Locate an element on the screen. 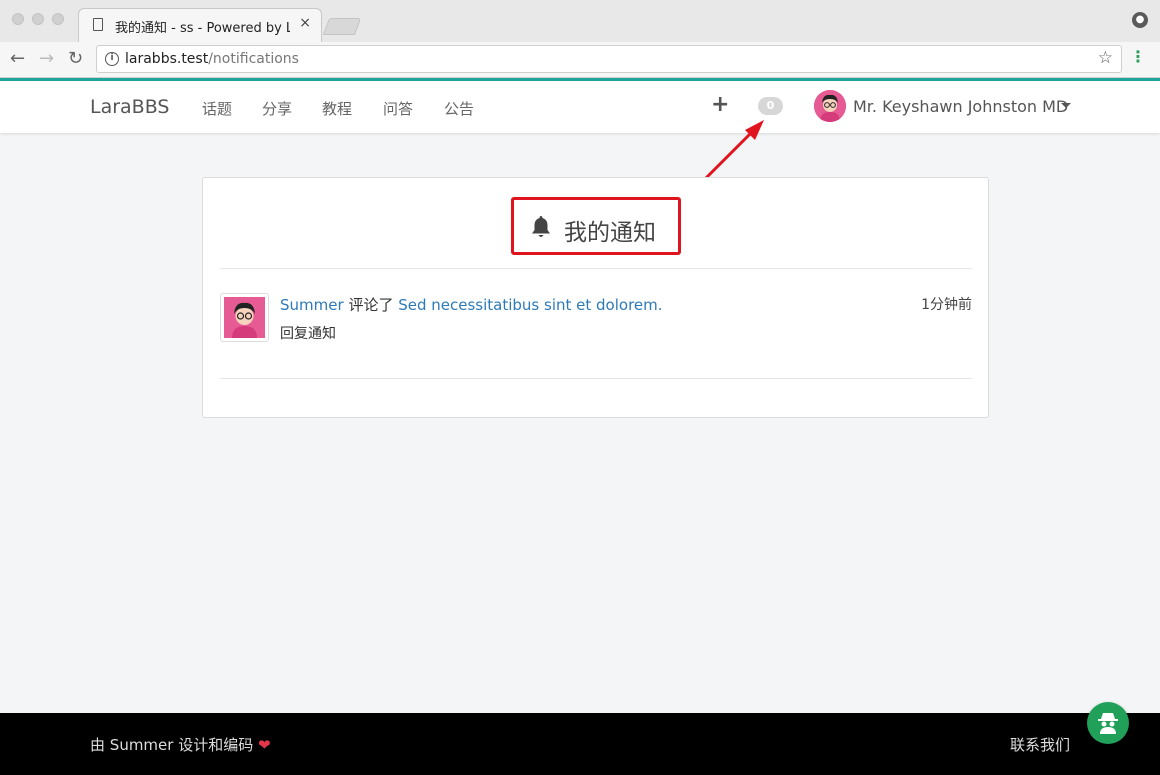 This screenshot has width=1160, height=775. bookmark-star-icon: ☆ is located at coordinates (1105, 58).